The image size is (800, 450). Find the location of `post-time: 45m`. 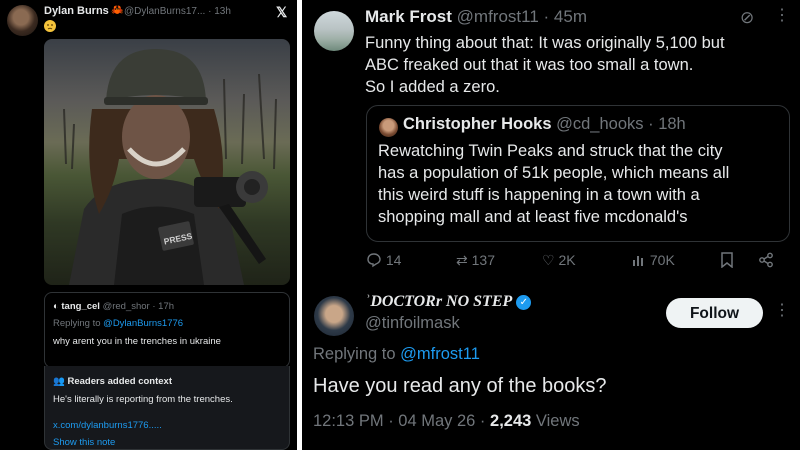

post-time: 45m is located at coordinates (570, 16).